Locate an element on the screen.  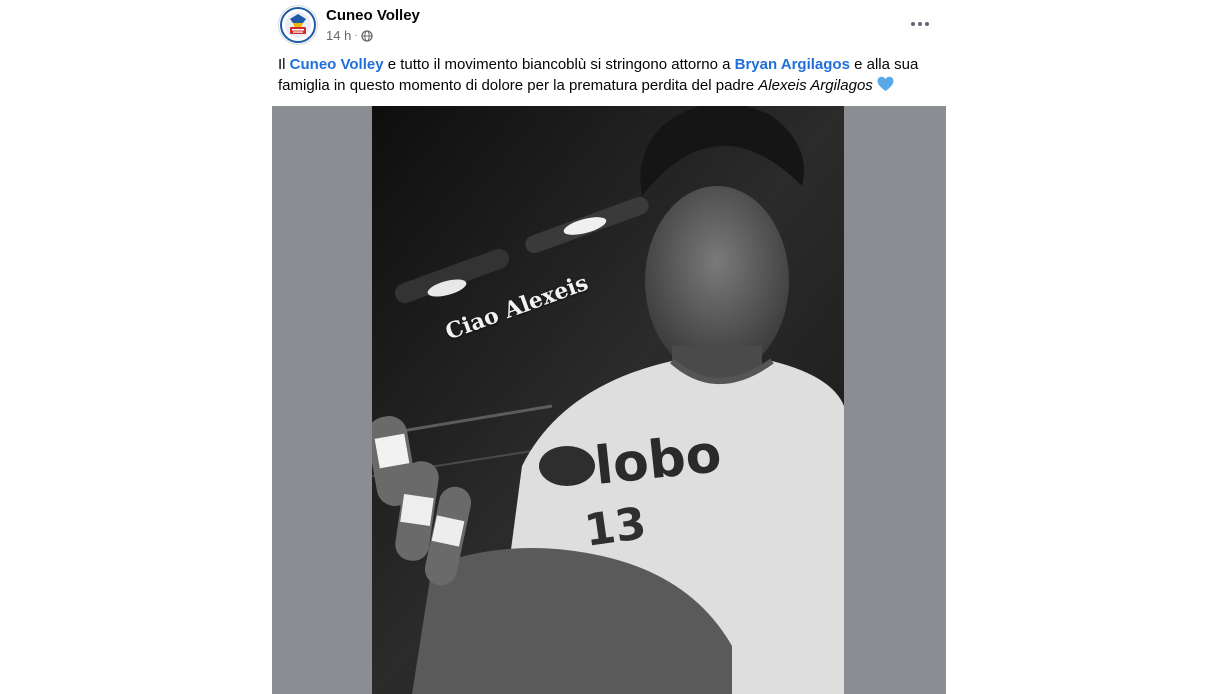
caption-text: Il is located at coordinates (284, 64).